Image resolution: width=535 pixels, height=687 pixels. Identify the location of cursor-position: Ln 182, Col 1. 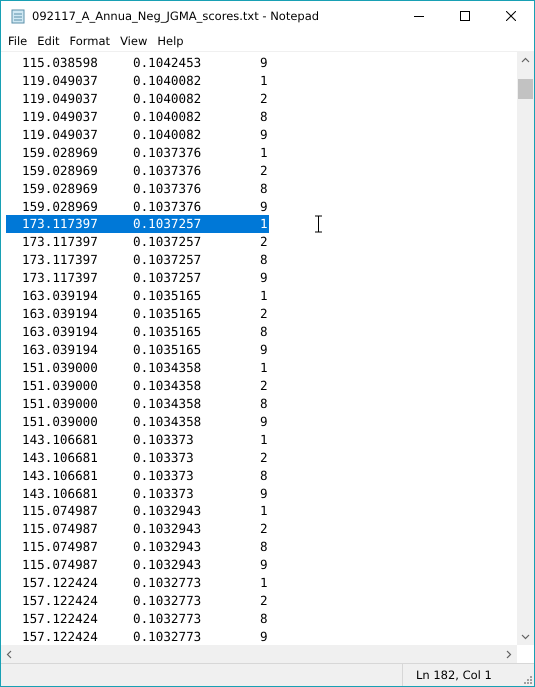
(454, 675).